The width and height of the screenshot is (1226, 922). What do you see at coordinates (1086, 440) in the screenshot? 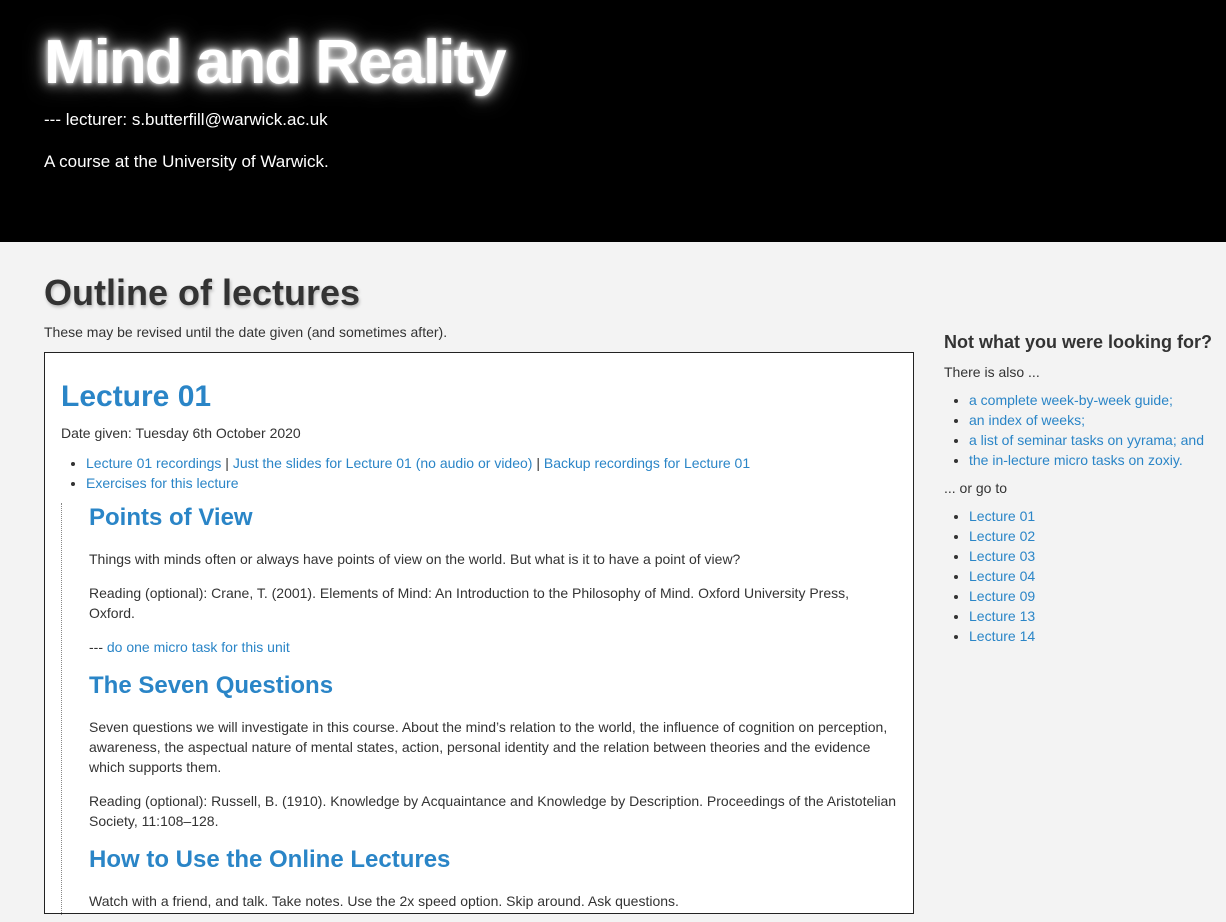
I see `seminar-tasks-link: a list of seminar tasks on yyrama; and` at bounding box center [1086, 440].